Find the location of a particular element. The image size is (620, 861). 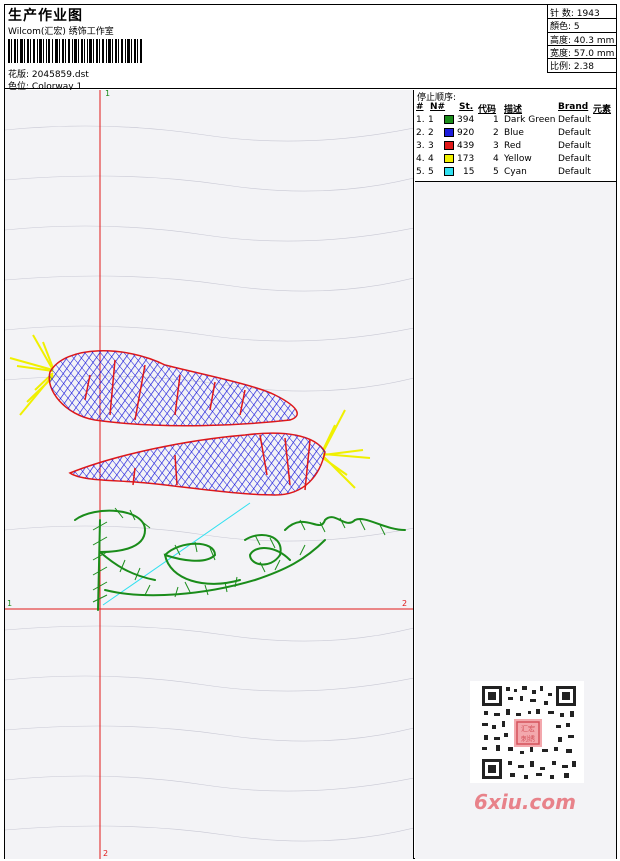

col-brand: Brand is located at coordinates (573, 107).